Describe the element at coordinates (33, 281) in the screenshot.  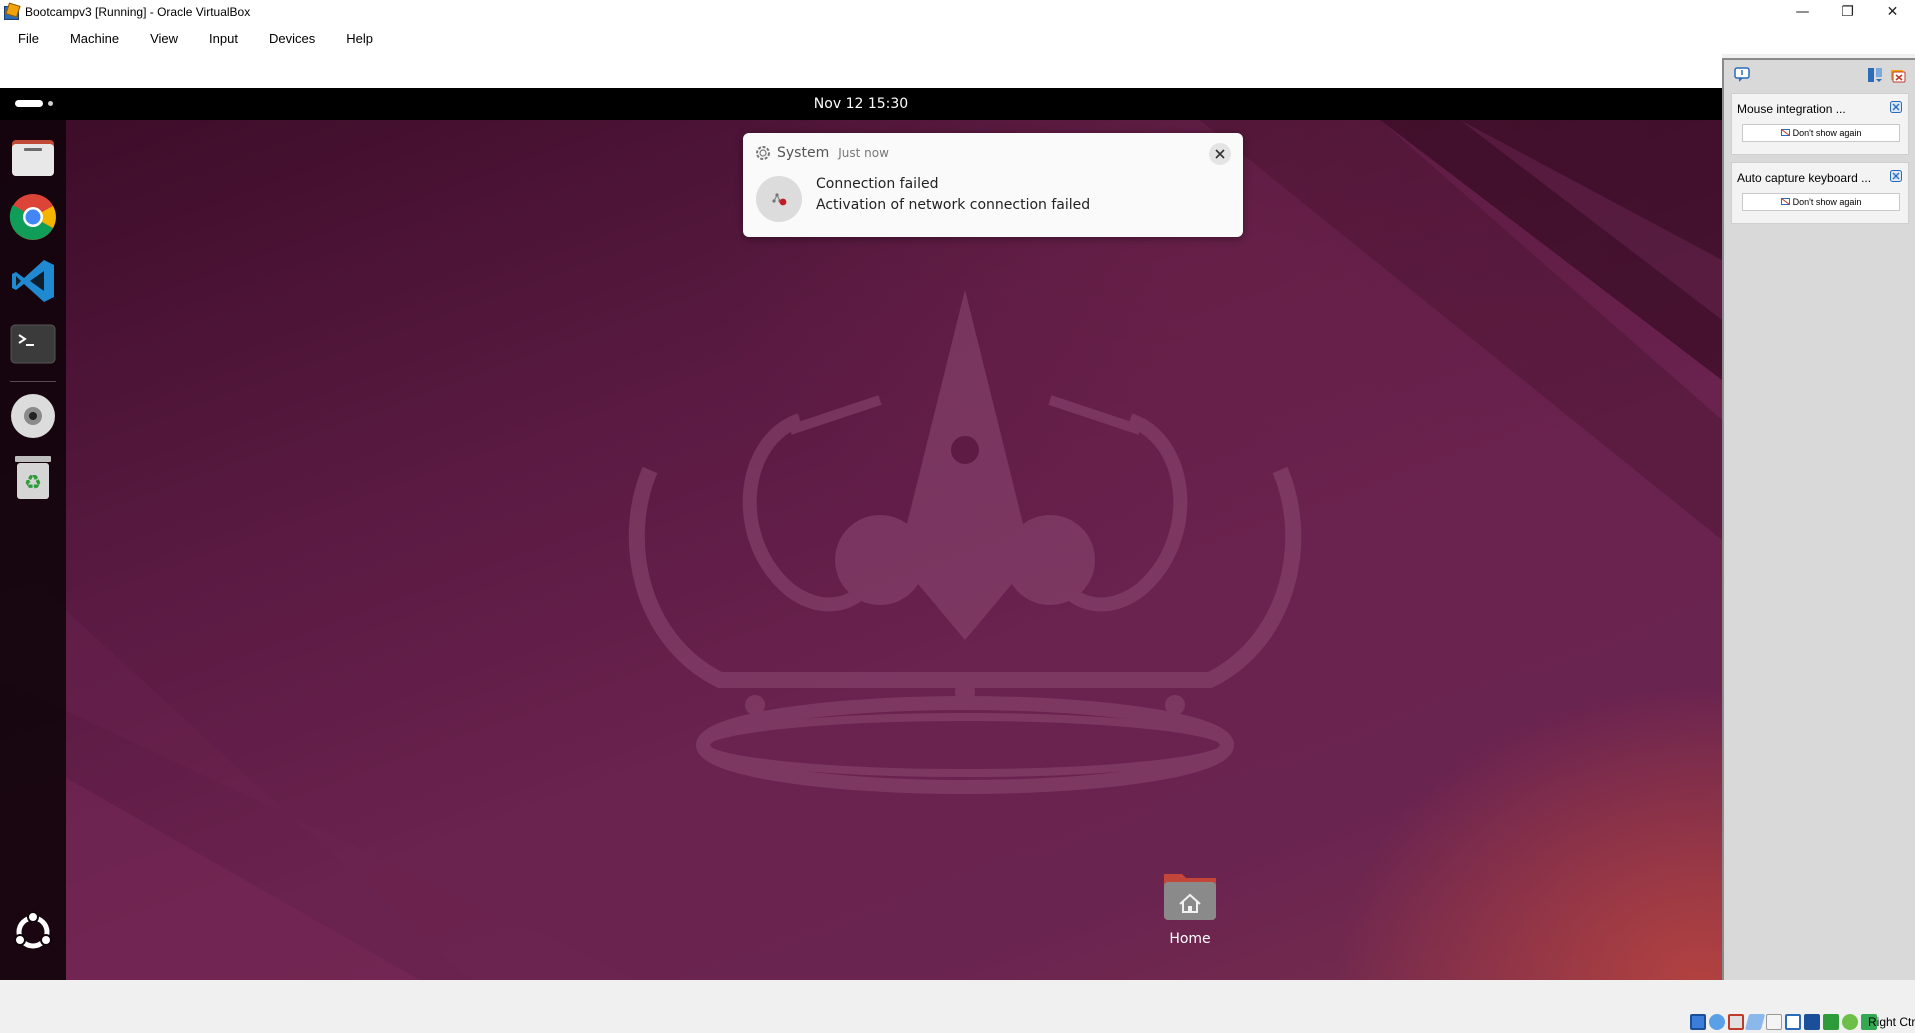
I see `vscode-icon` at that location.